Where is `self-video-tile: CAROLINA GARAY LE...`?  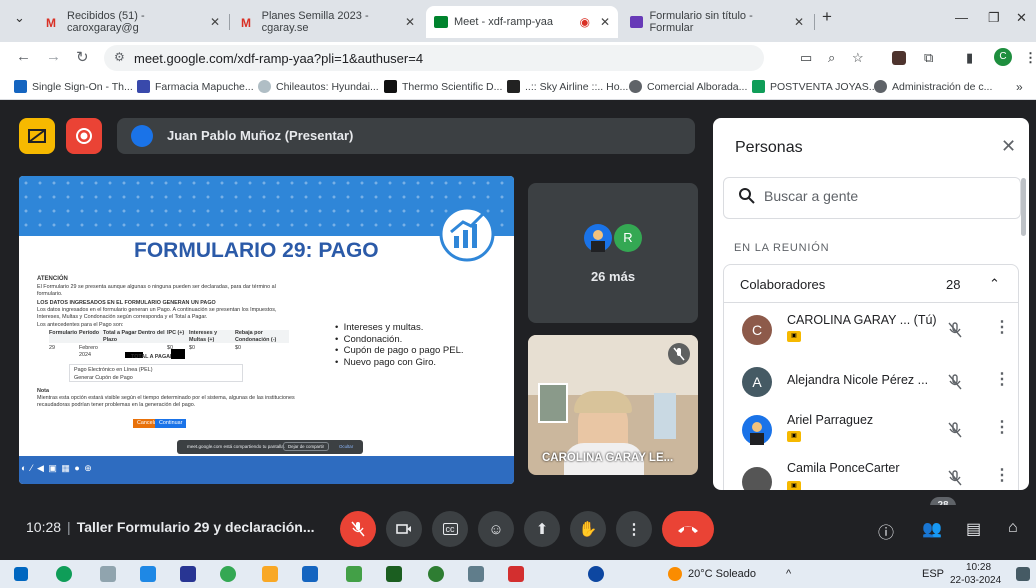 self-video-tile: CAROLINA GARAY LE... is located at coordinates (613, 405).